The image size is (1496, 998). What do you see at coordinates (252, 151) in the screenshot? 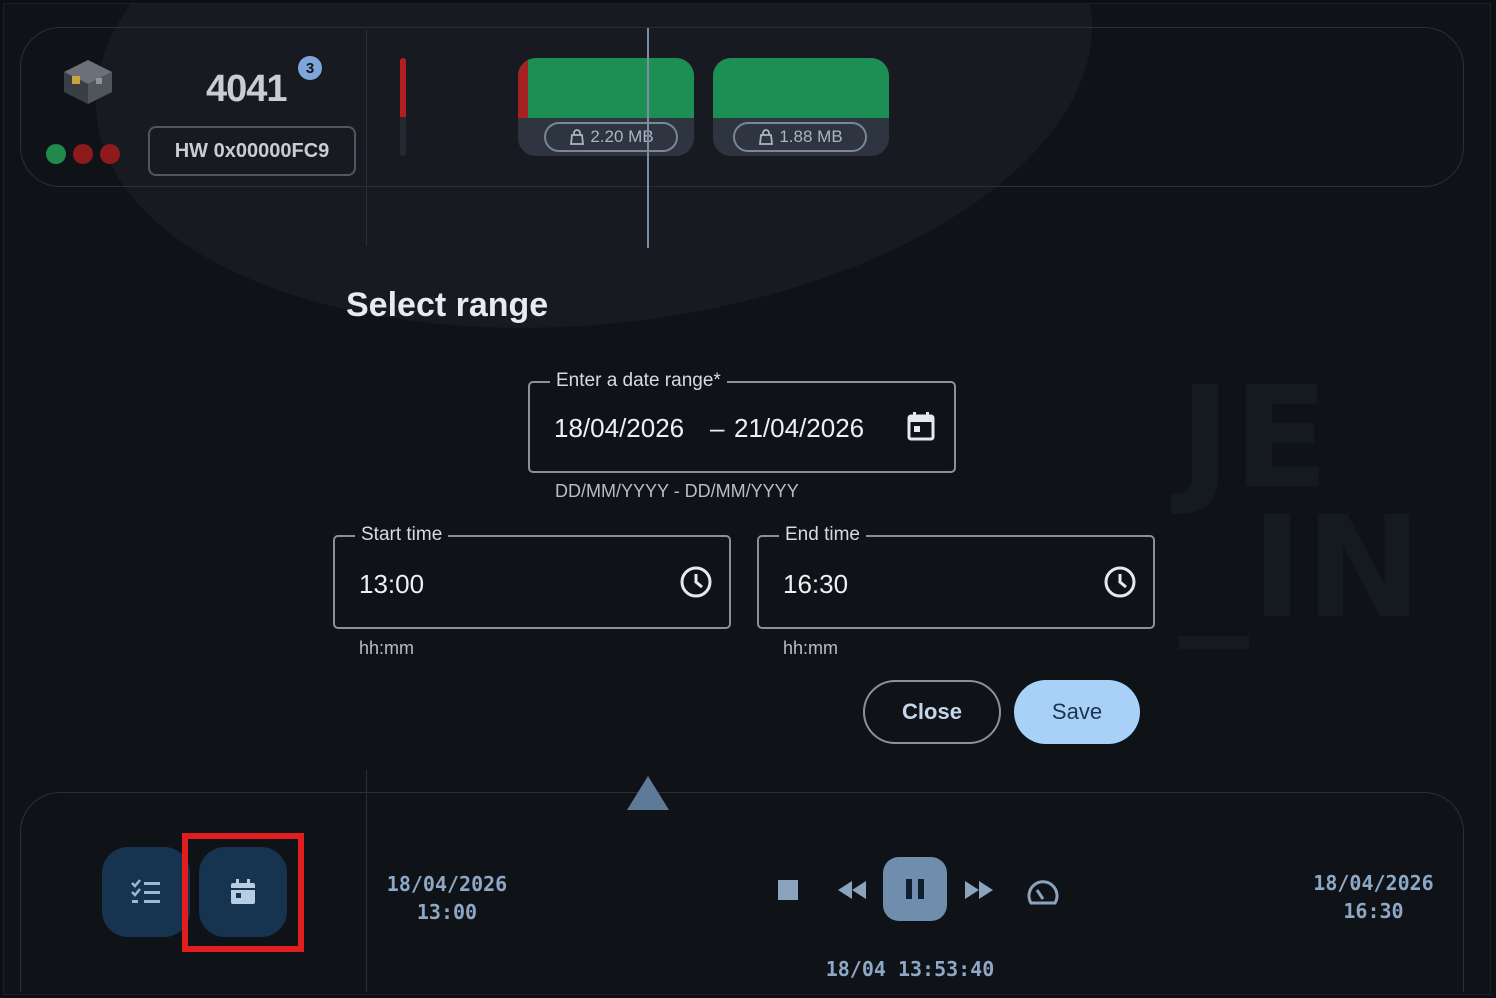
I see `hardware-id: HW 0x00000FC9` at bounding box center [252, 151].